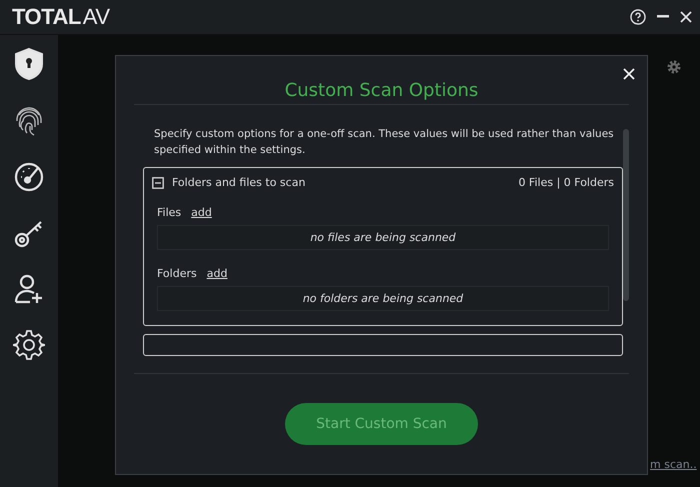  I want to click on group-summary: 0 Files | 0 Folders, so click(566, 182).